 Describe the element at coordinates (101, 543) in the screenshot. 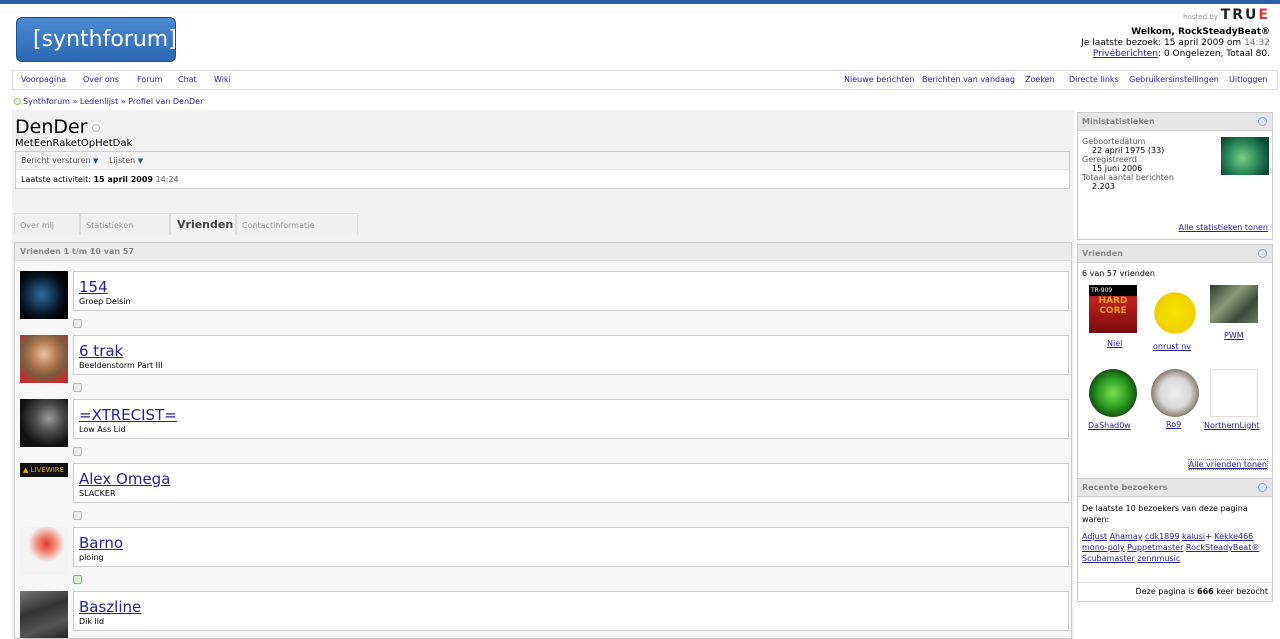

I see `friend-name-link: Barno` at that location.